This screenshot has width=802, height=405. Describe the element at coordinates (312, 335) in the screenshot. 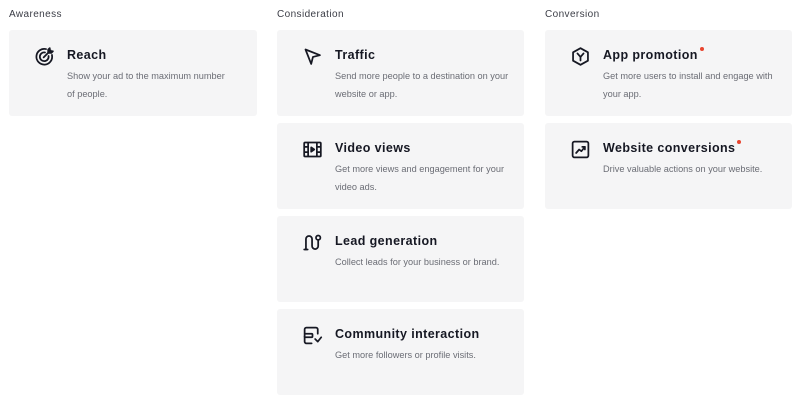

I see `community-icon` at that location.